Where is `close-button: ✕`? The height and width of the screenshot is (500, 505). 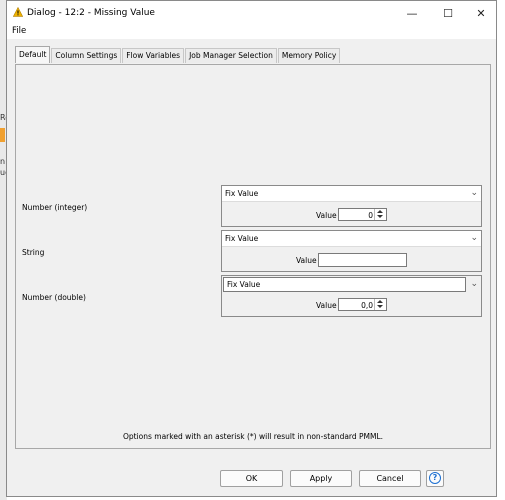 close-button: ✕ is located at coordinates (481, 13).